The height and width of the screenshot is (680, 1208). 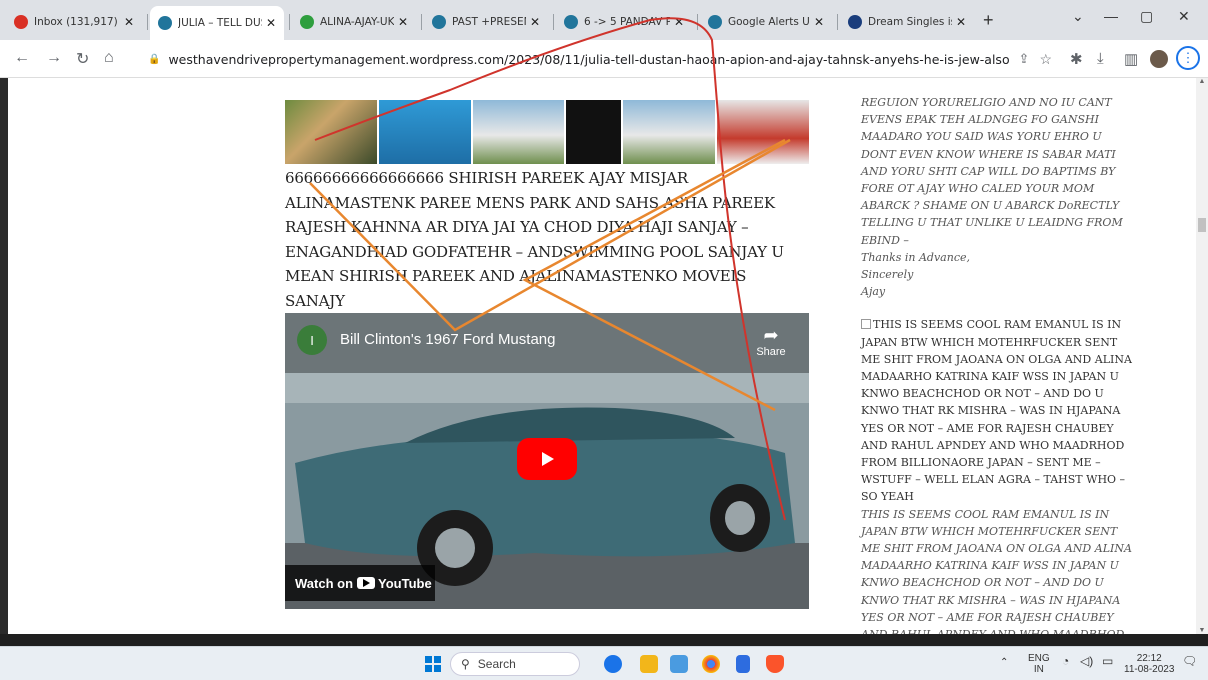 I want to click on app-d-icon, so click(x=613, y=664).